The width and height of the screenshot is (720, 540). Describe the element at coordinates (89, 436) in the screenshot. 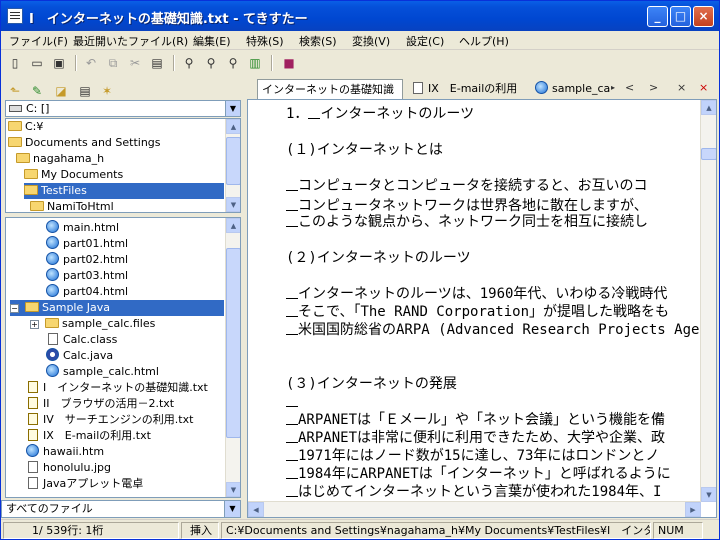

I see `file-item: IX E-mailの利用.txt` at that location.